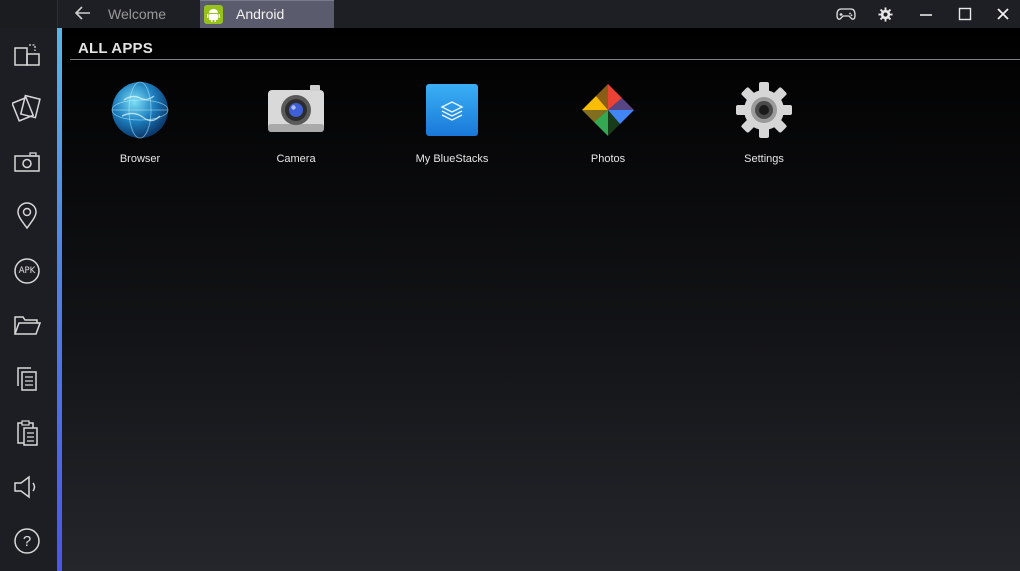 The width and height of the screenshot is (1020, 571). Describe the element at coordinates (885, 14) in the screenshot. I see `gear-icon` at that location.